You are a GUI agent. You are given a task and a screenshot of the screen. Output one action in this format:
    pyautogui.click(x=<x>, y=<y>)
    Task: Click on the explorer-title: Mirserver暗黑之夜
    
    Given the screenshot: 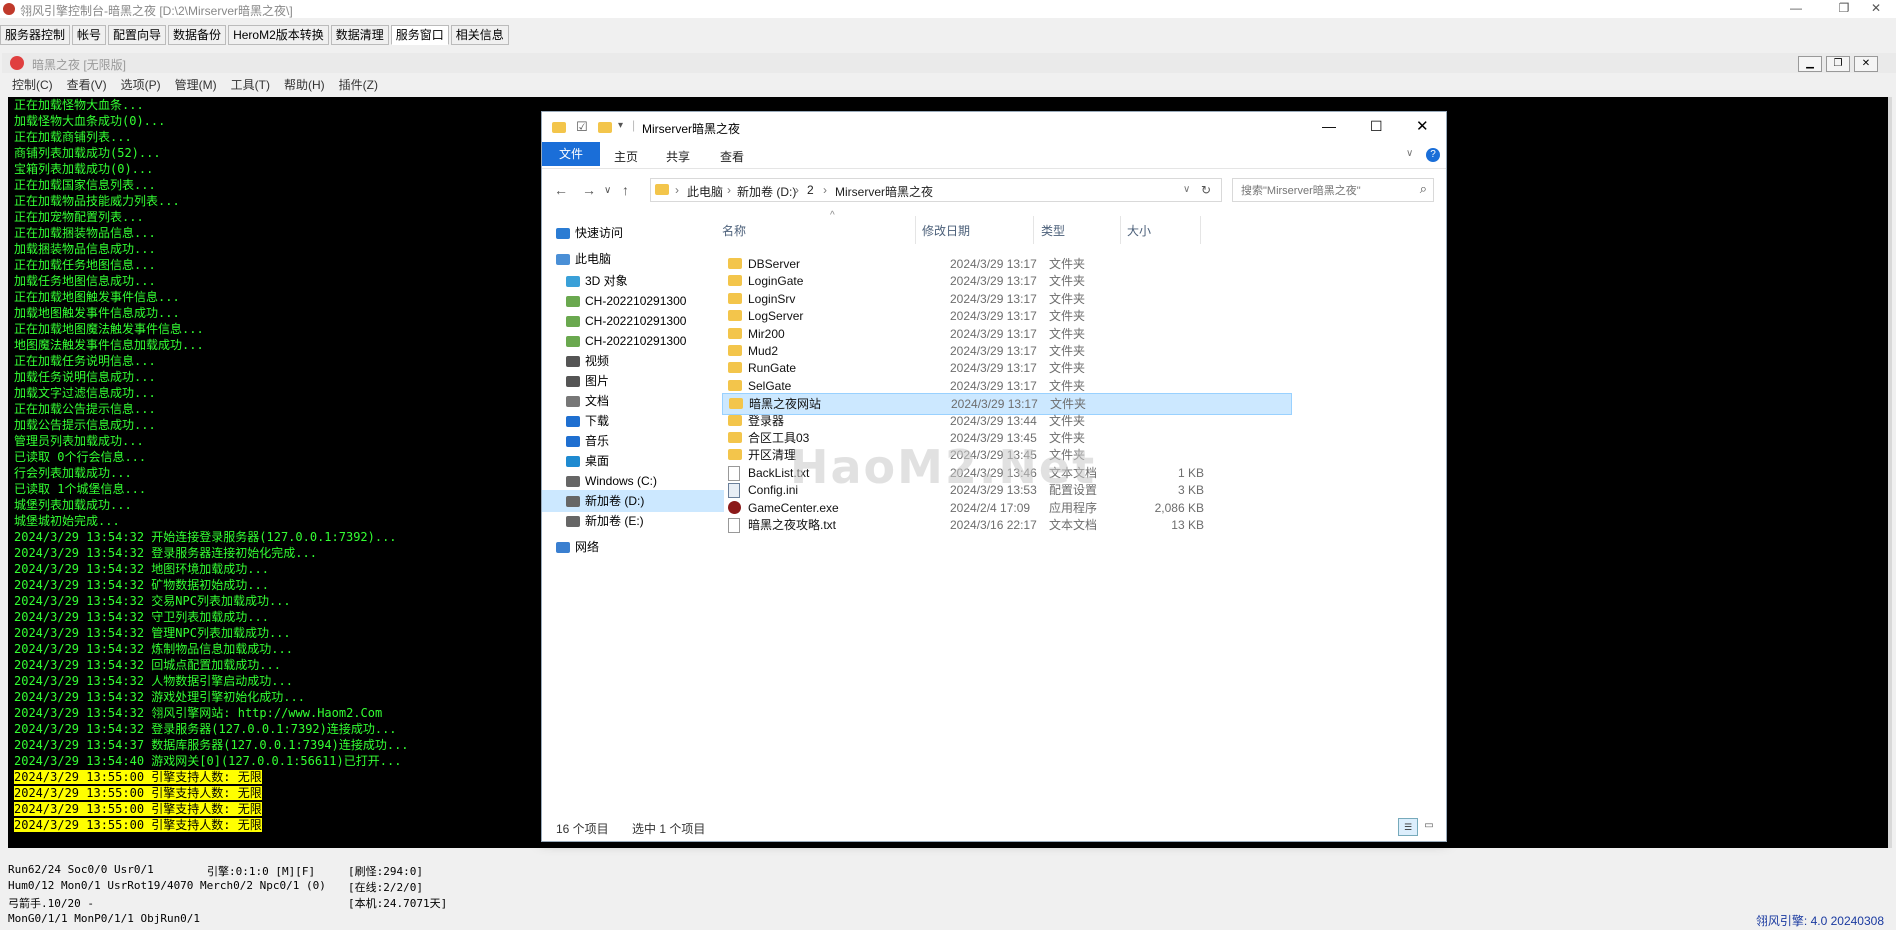 What is the action you would take?
    pyautogui.click(x=691, y=129)
    